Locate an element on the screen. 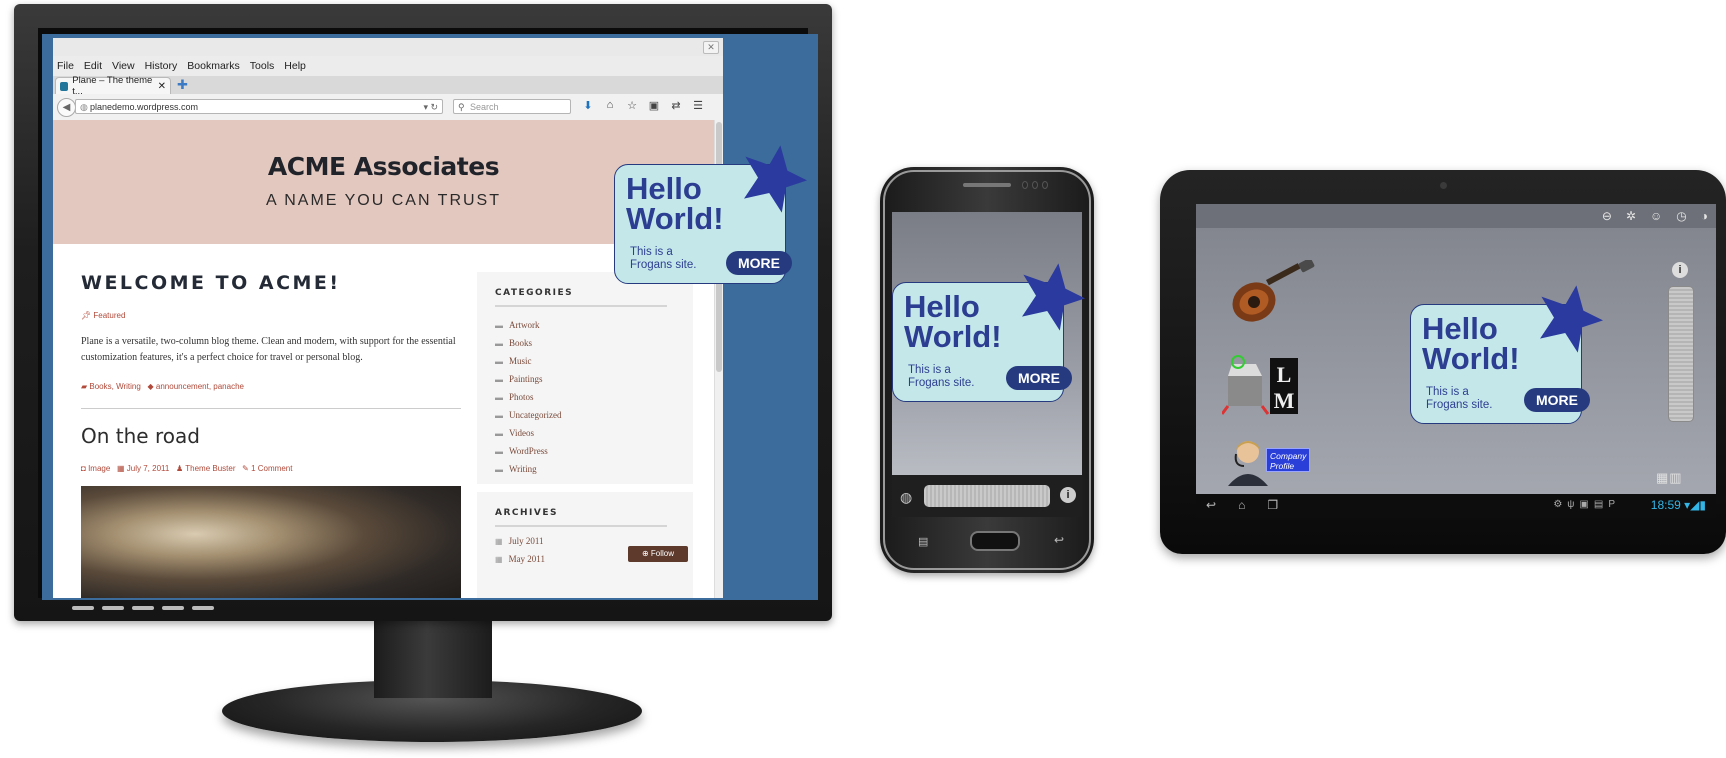 Image resolution: width=1726 pixels, height=758 pixels. lunar-module-lm-icon: L M is located at coordinates (1261, 385).